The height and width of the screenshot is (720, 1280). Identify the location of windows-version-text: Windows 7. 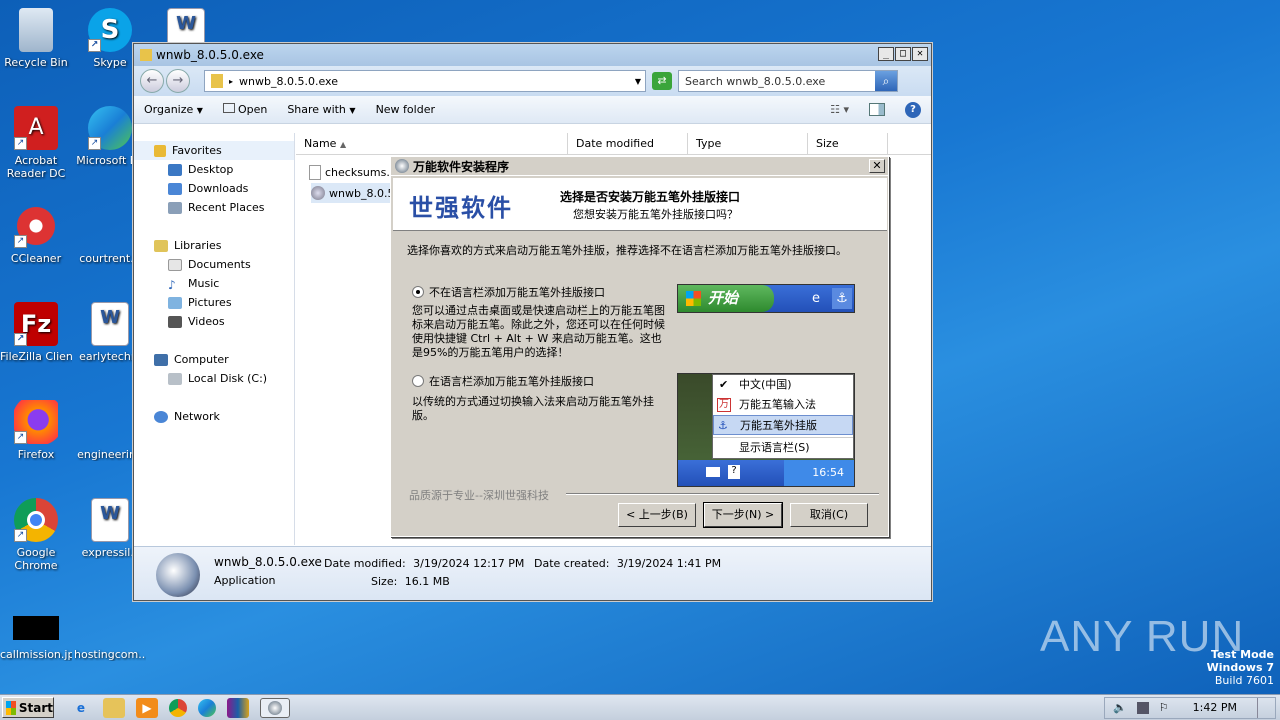
(1240, 667).